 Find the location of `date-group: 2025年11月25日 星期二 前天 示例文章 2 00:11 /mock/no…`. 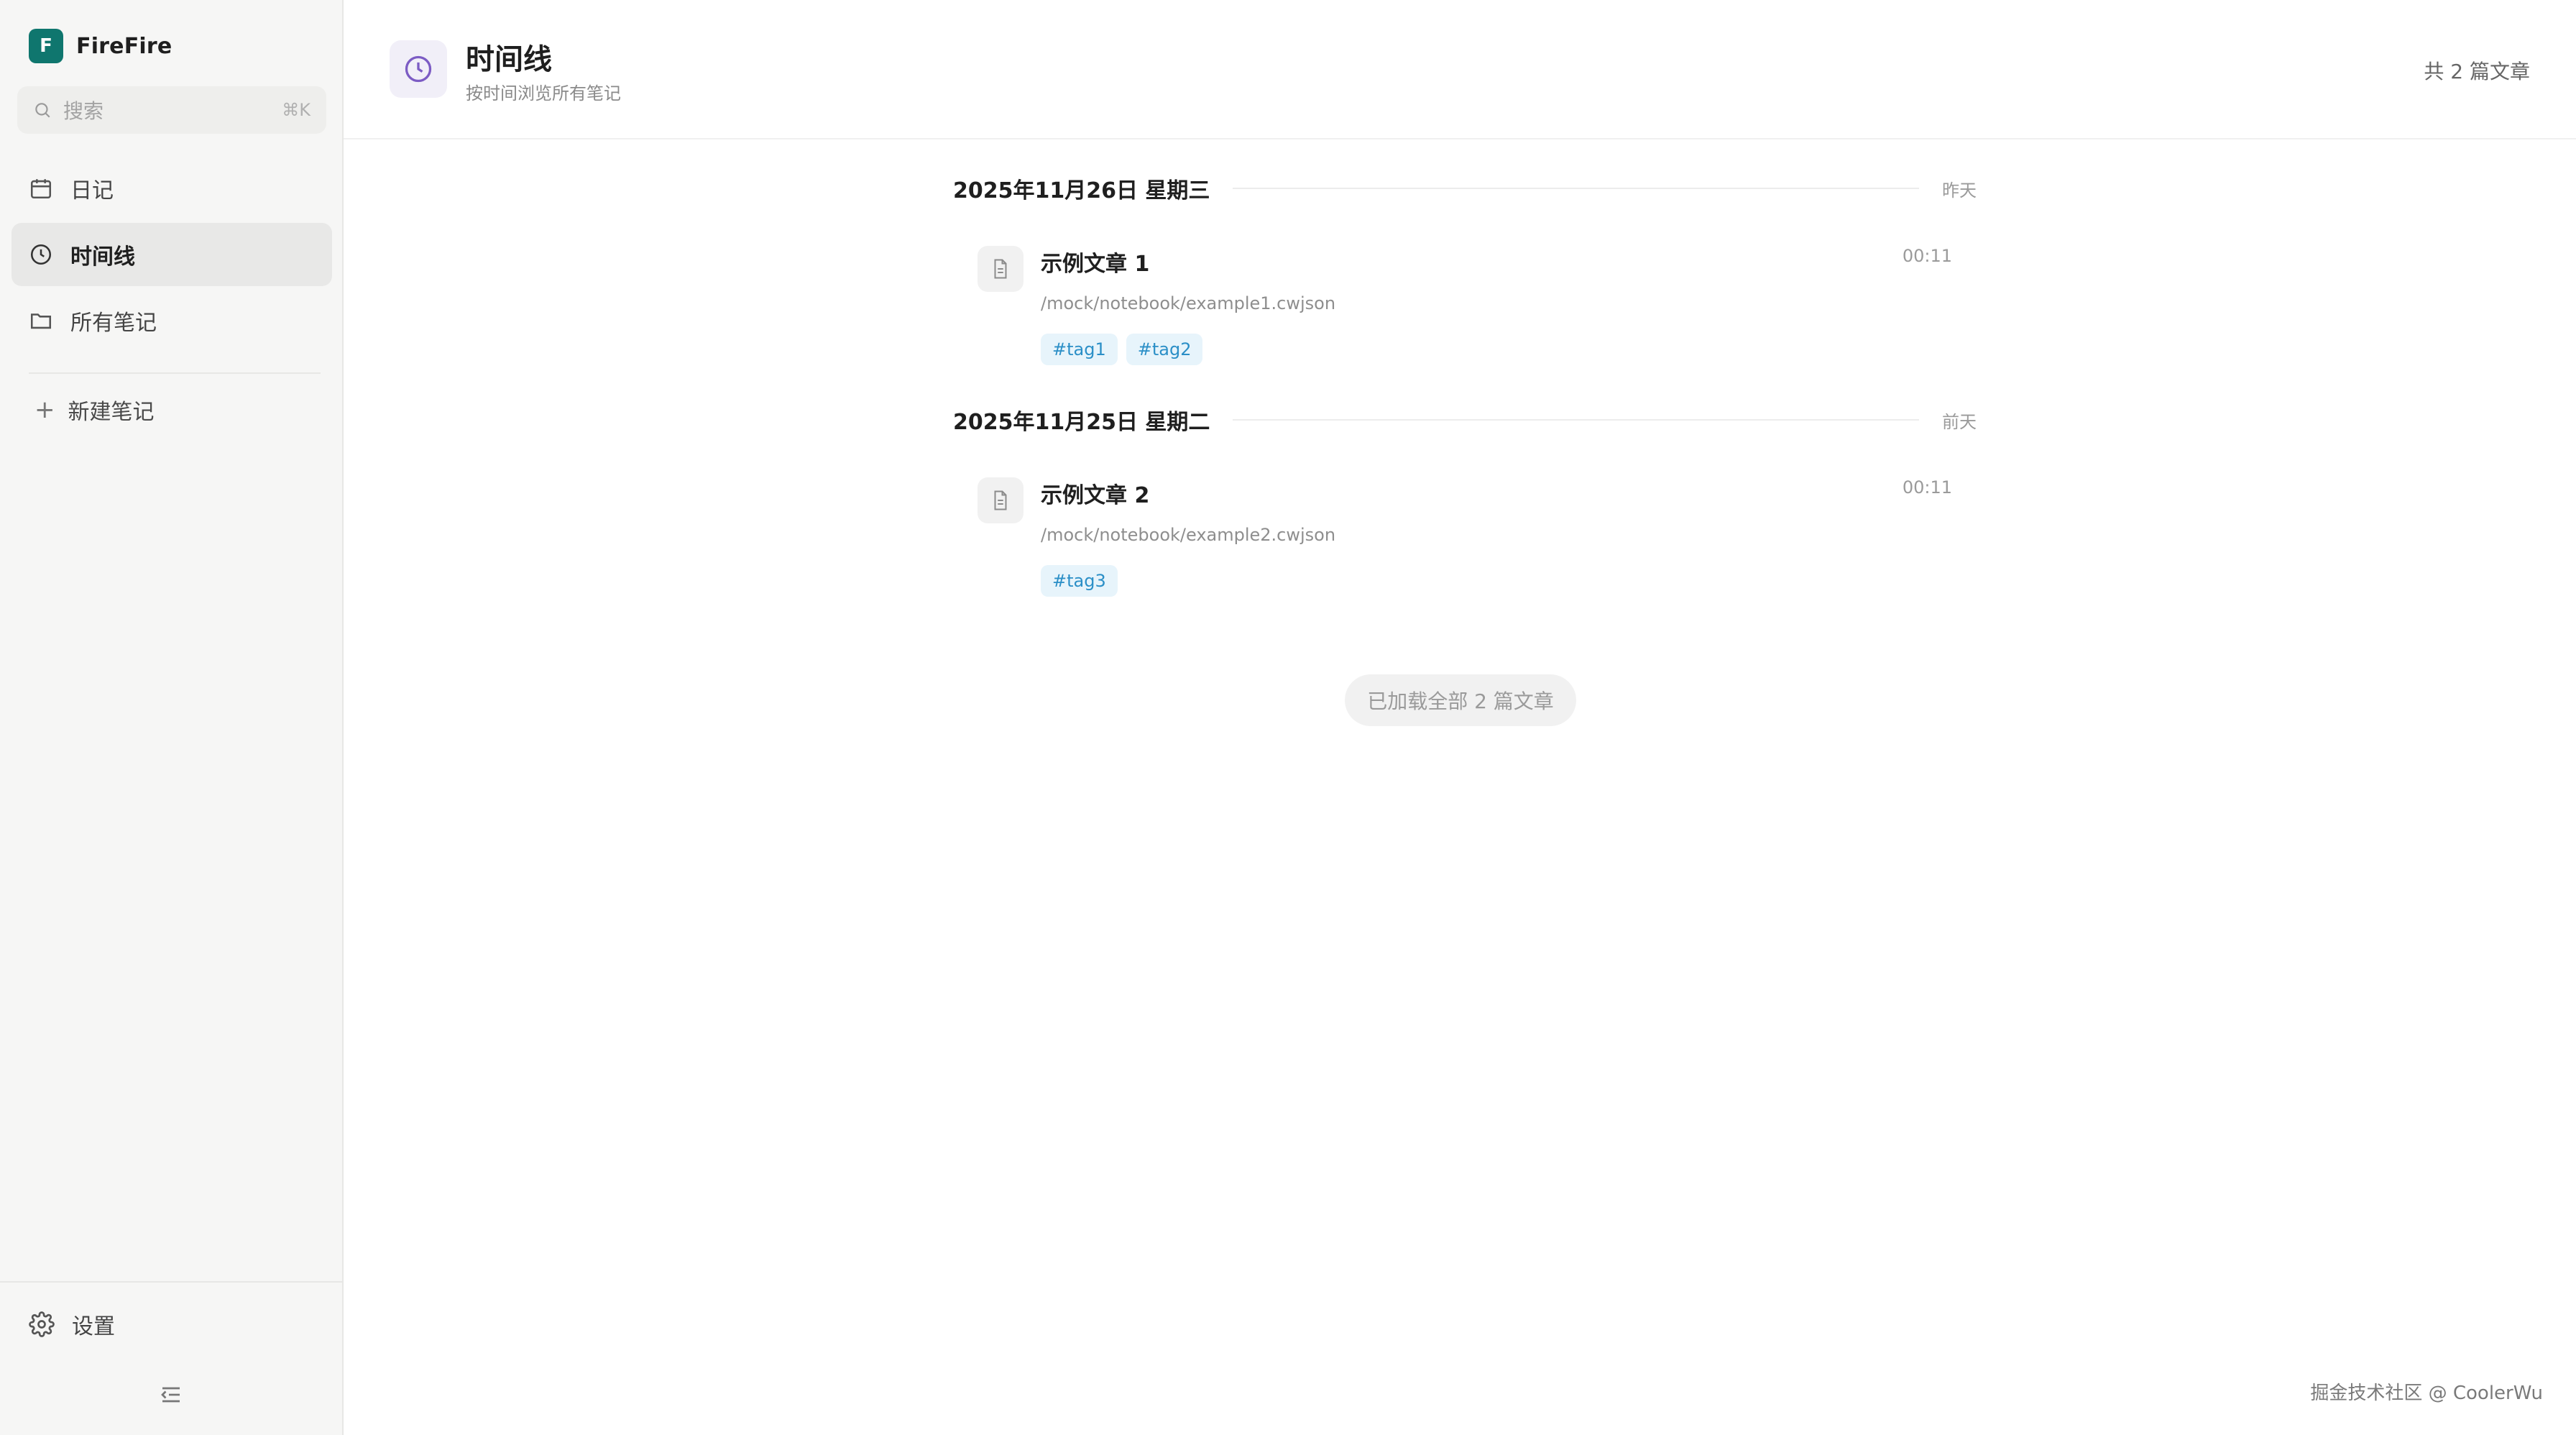

date-group: 2025年11月25日 星期二 前天 示例文章 2 00:11 /mock/no… is located at coordinates (1465, 500).